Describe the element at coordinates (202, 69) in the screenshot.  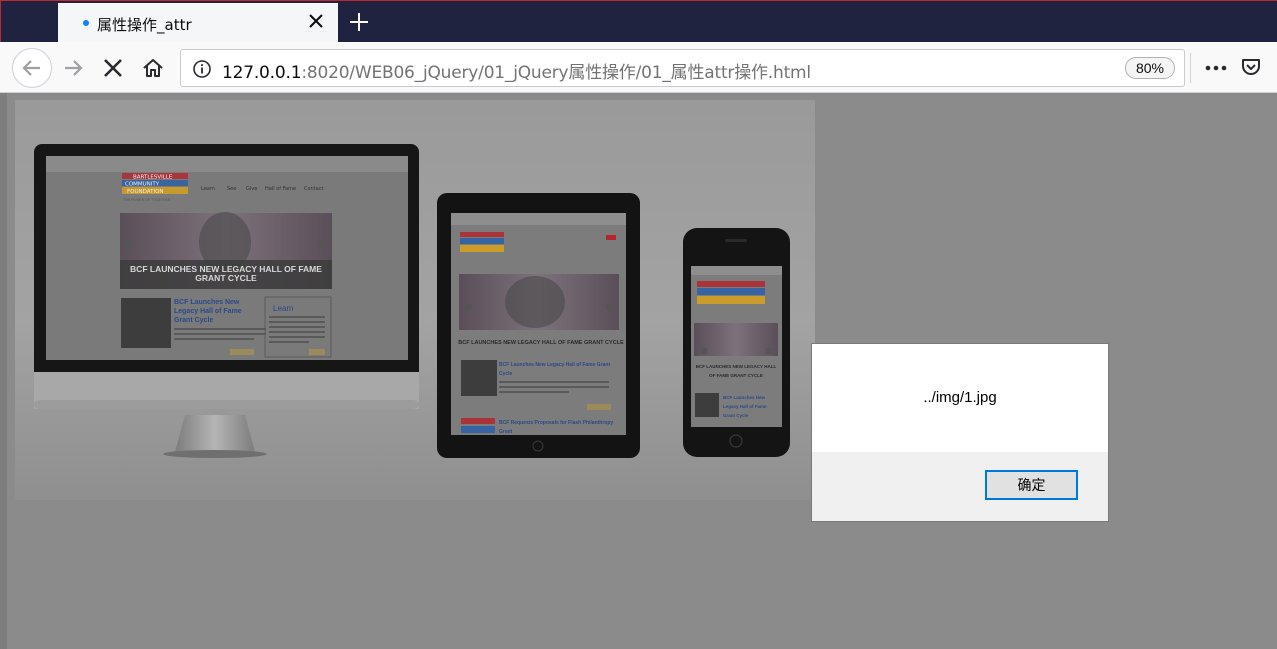
I see `info-icon` at that location.